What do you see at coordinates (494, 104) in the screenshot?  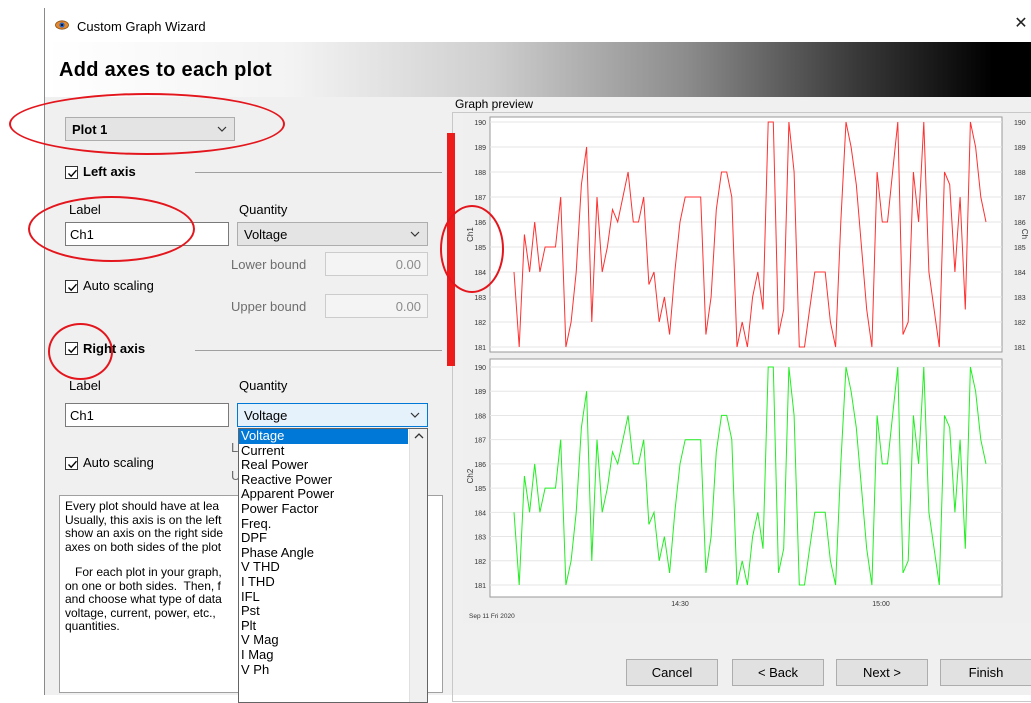 I see `graph-preview-label: Graph preview` at bounding box center [494, 104].